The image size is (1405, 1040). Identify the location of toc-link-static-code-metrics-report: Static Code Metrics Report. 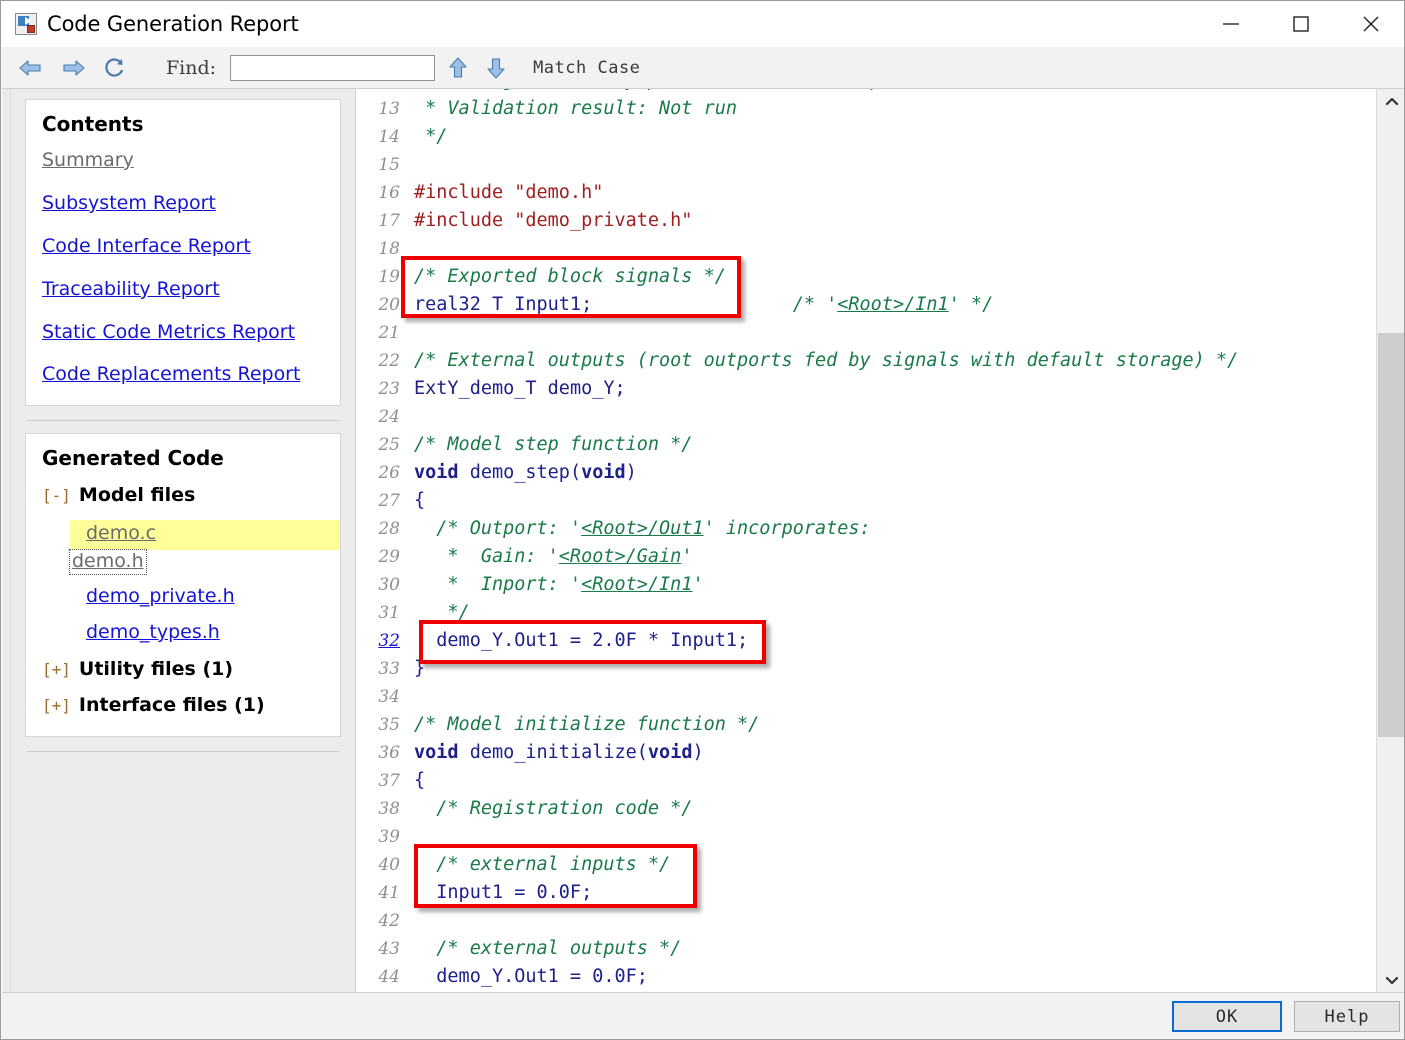
(183, 332).